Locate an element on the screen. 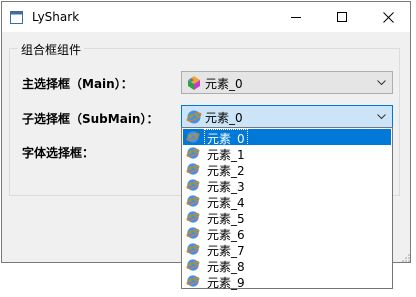 This screenshot has width=416, height=297. dropdown-item: 元素_8 is located at coordinates (287, 265).